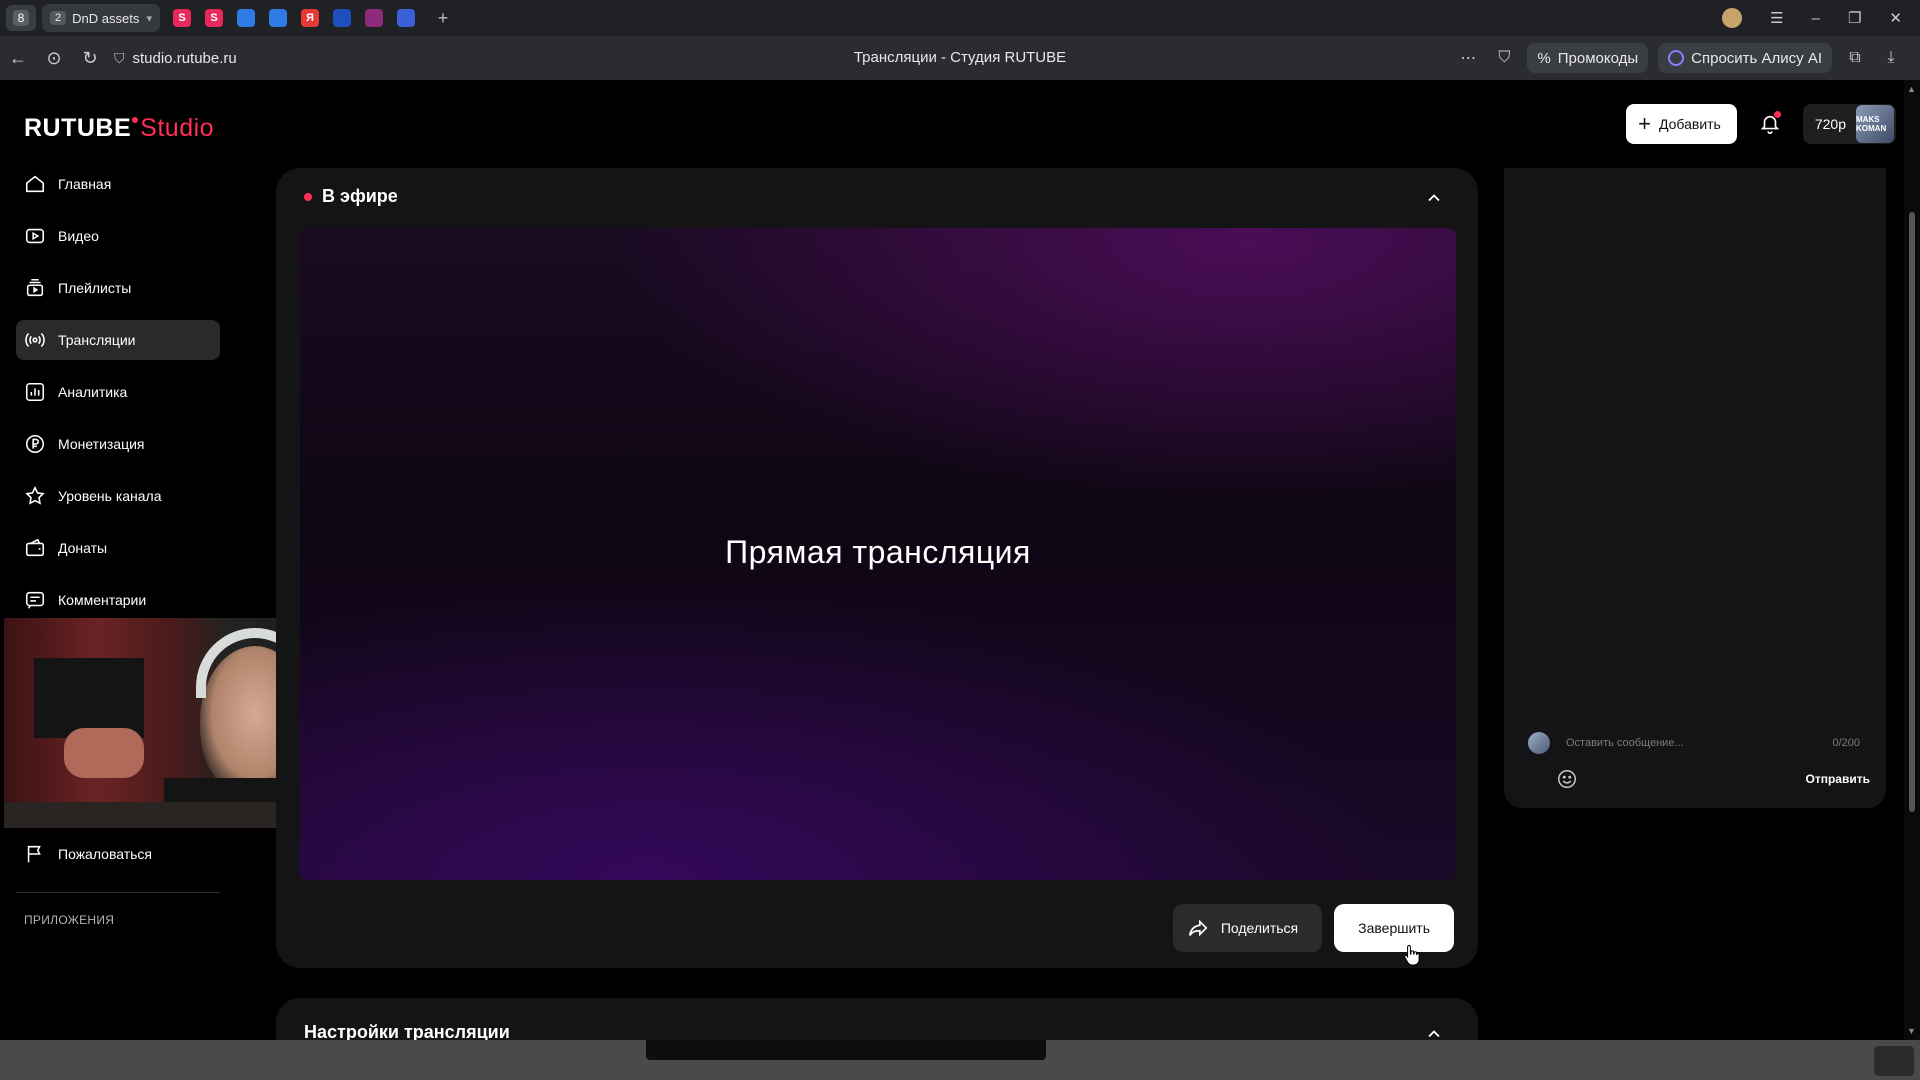 The image size is (1920, 1080). What do you see at coordinates (149, 18) in the screenshot?
I see `chevron-down-icon: ▾` at bounding box center [149, 18].